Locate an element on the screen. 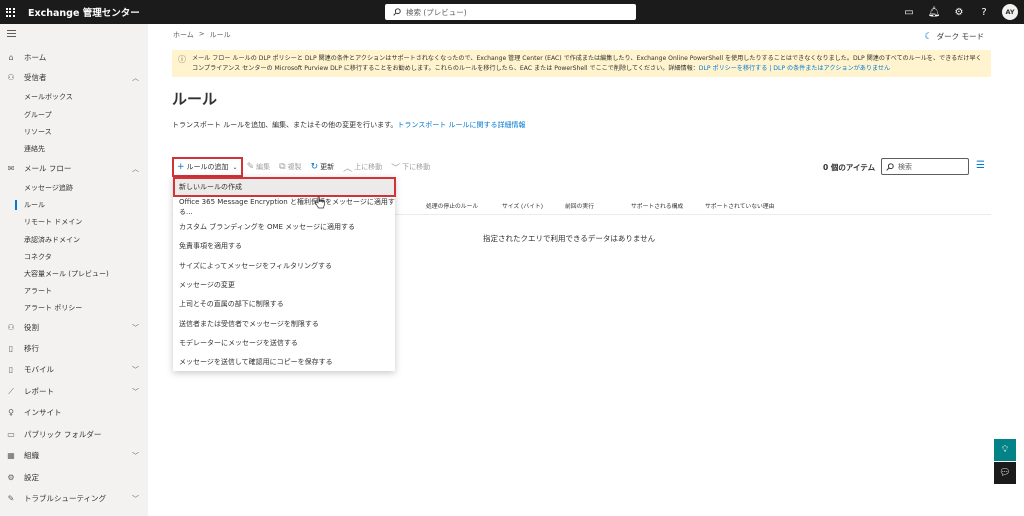 This screenshot has width=1024, height=516. sidebar-item-remote-domains: リモート ドメイン is located at coordinates (53, 222).